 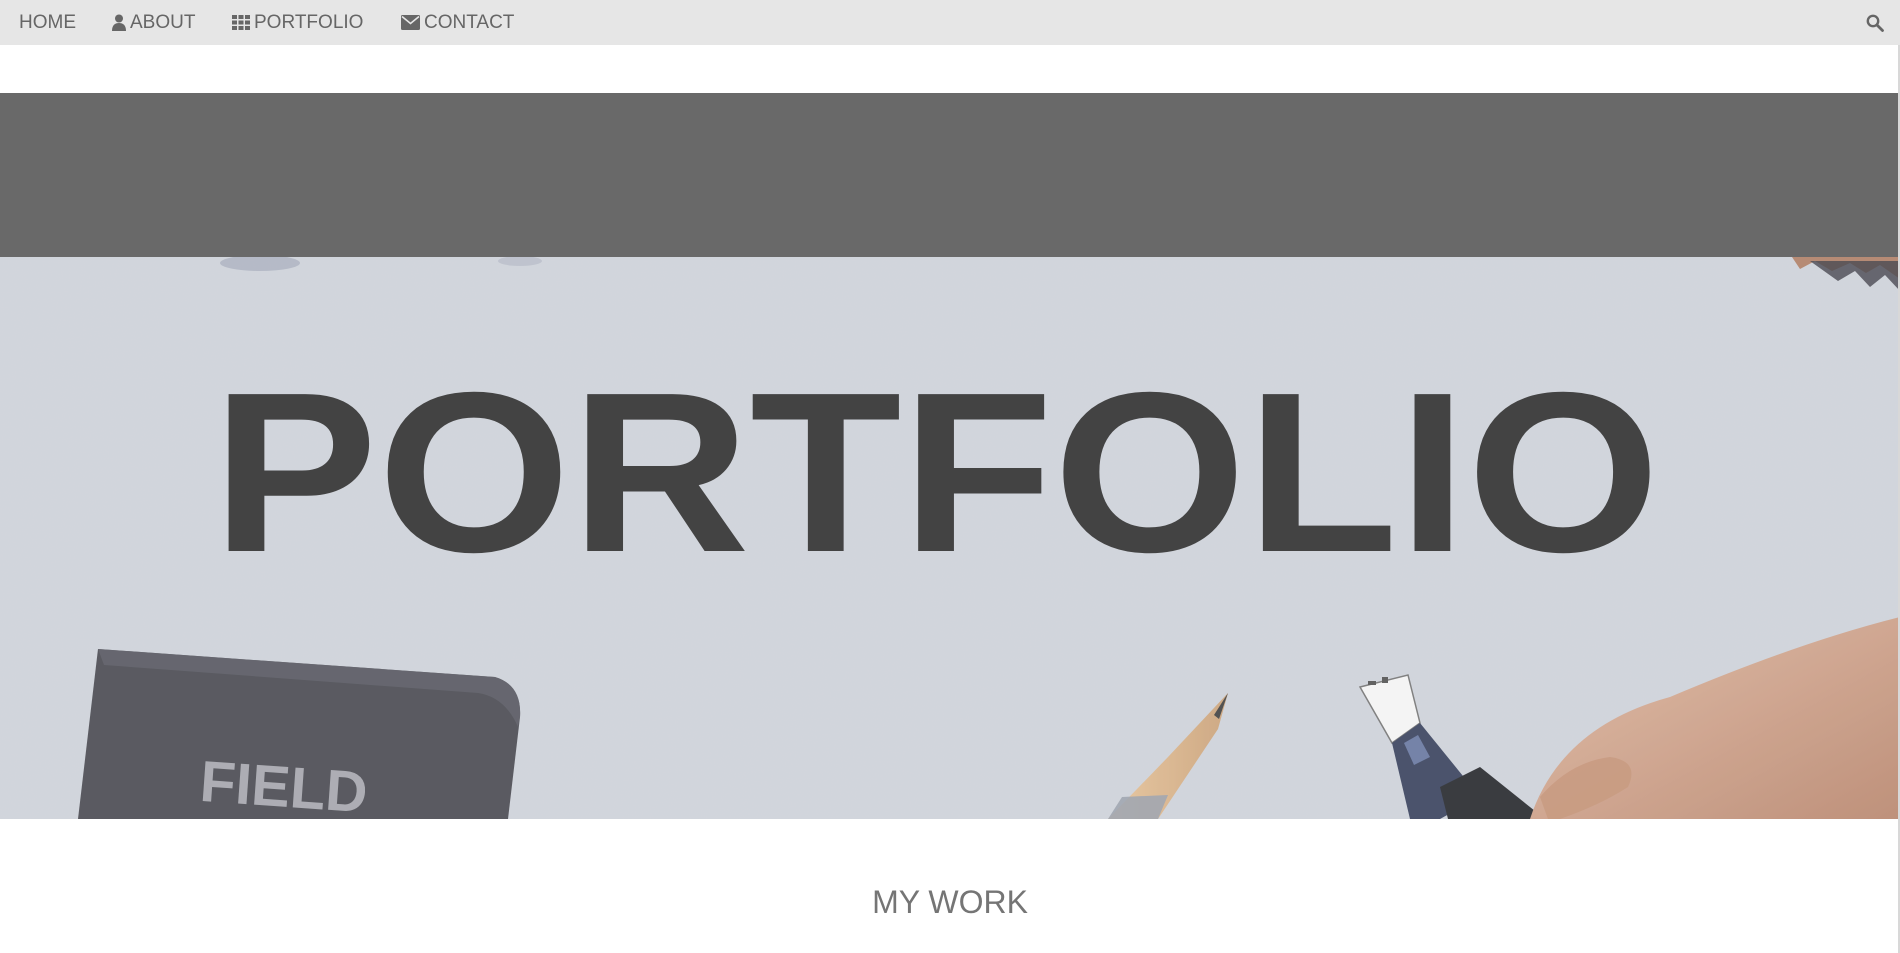 I want to click on nav-home-label: HOME, so click(x=47, y=22).